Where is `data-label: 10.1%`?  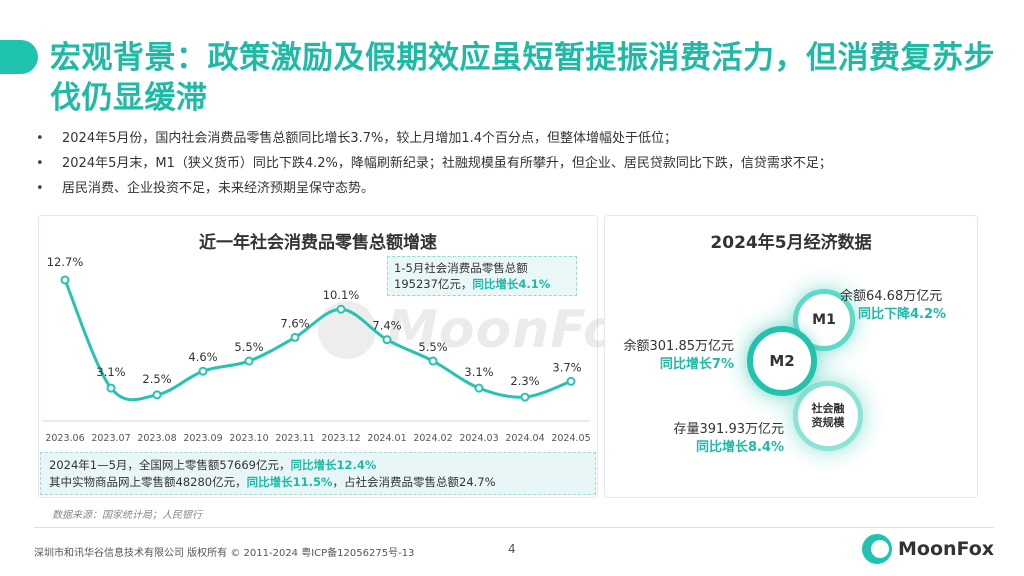 data-label: 10.1% is located at coordinates (341, 295).